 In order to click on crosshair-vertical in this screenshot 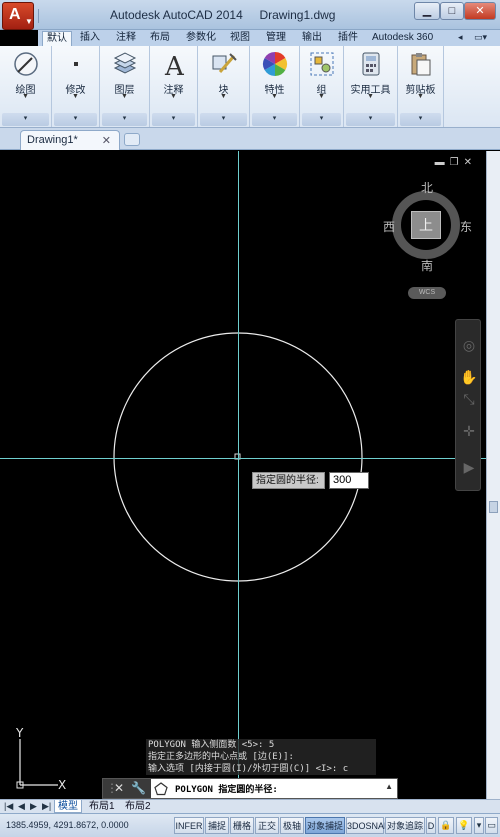, I will do `click(238, 475)`.